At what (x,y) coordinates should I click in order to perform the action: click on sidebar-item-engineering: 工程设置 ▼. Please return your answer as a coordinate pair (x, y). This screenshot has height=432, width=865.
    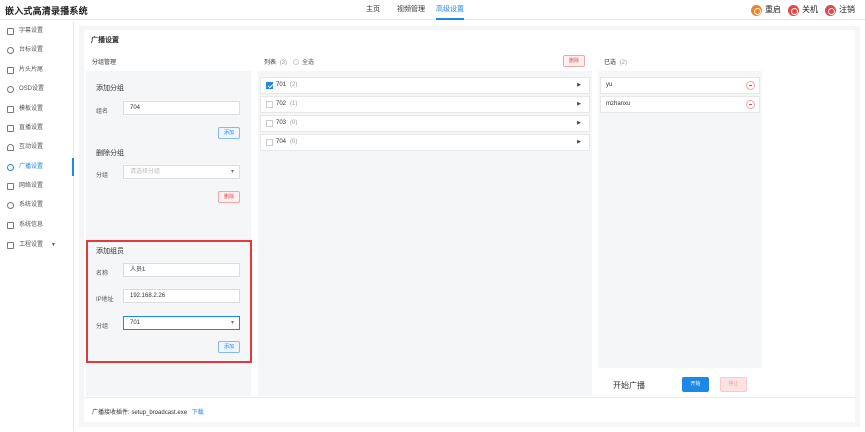
    Looking at the image, I should click on (37, 245).